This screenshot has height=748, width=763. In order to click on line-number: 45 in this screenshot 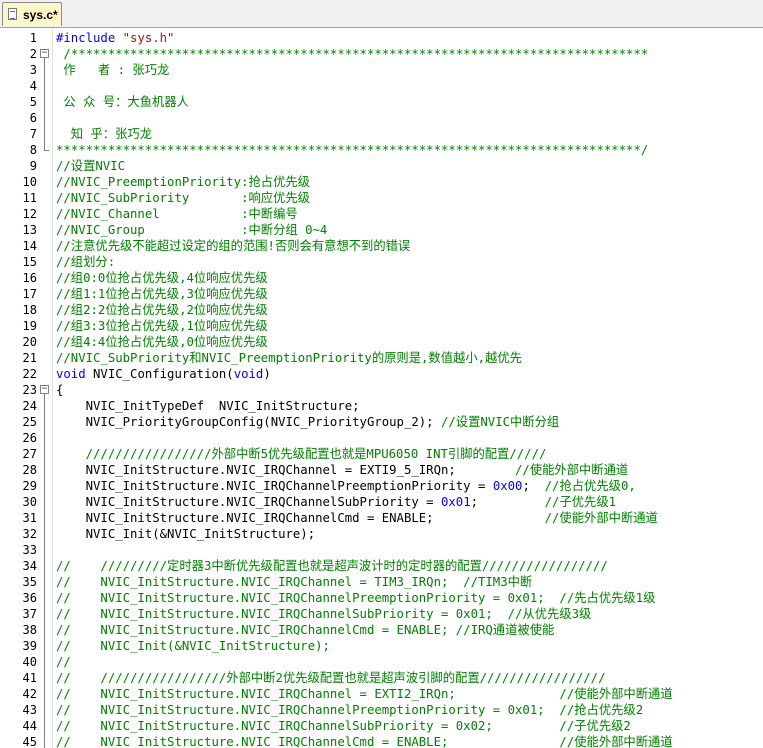, I will do `click(29, 741)`.